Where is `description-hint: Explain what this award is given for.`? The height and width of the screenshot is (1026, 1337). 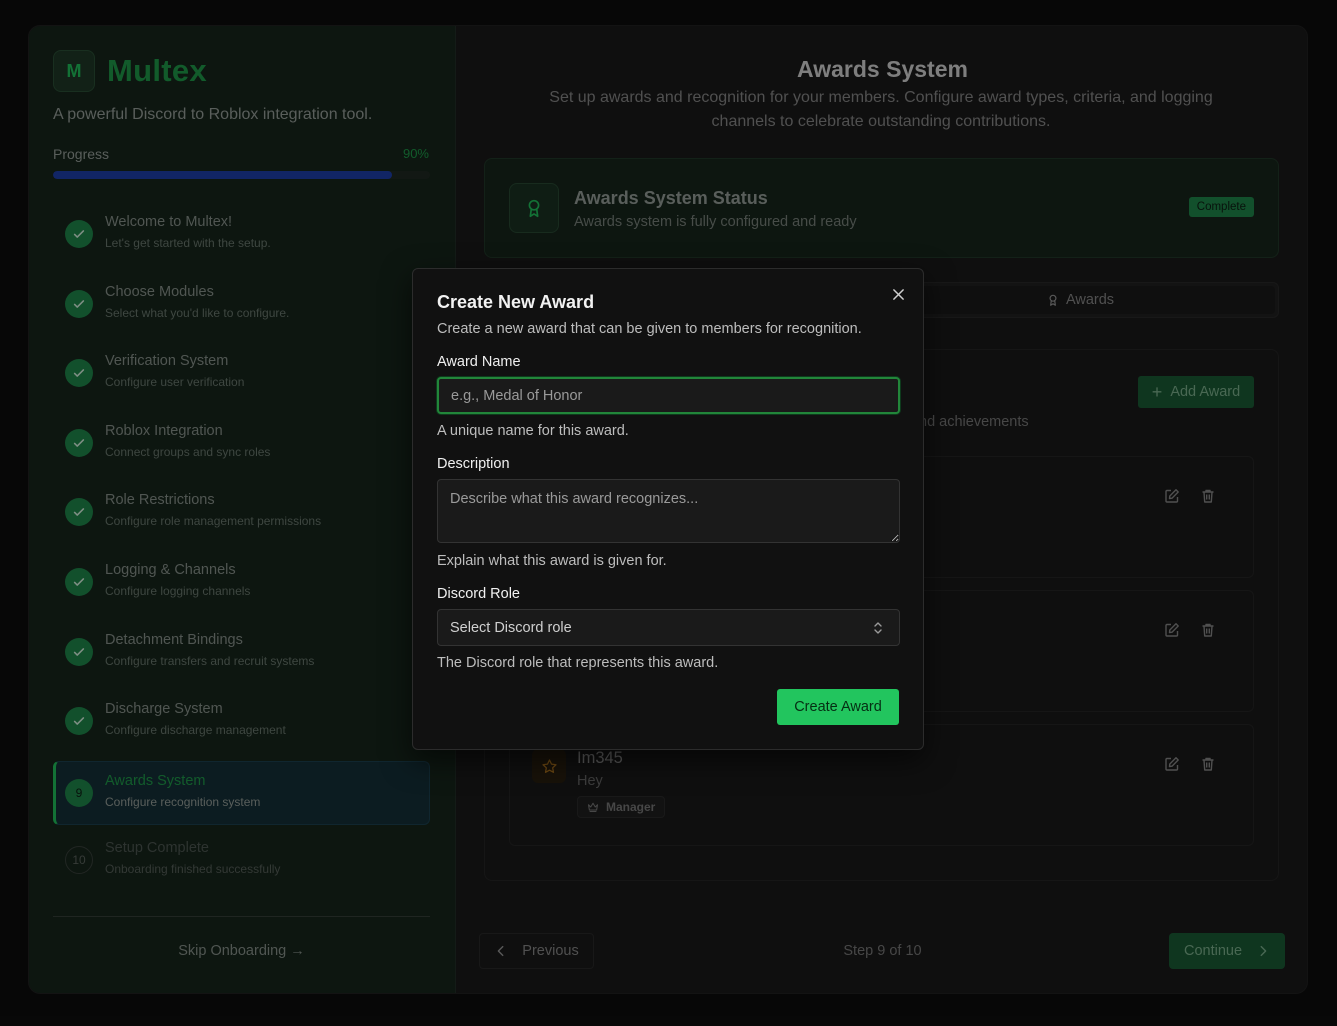
description-hint: Explain what this award is given for. is located at coordinates (552, 561).